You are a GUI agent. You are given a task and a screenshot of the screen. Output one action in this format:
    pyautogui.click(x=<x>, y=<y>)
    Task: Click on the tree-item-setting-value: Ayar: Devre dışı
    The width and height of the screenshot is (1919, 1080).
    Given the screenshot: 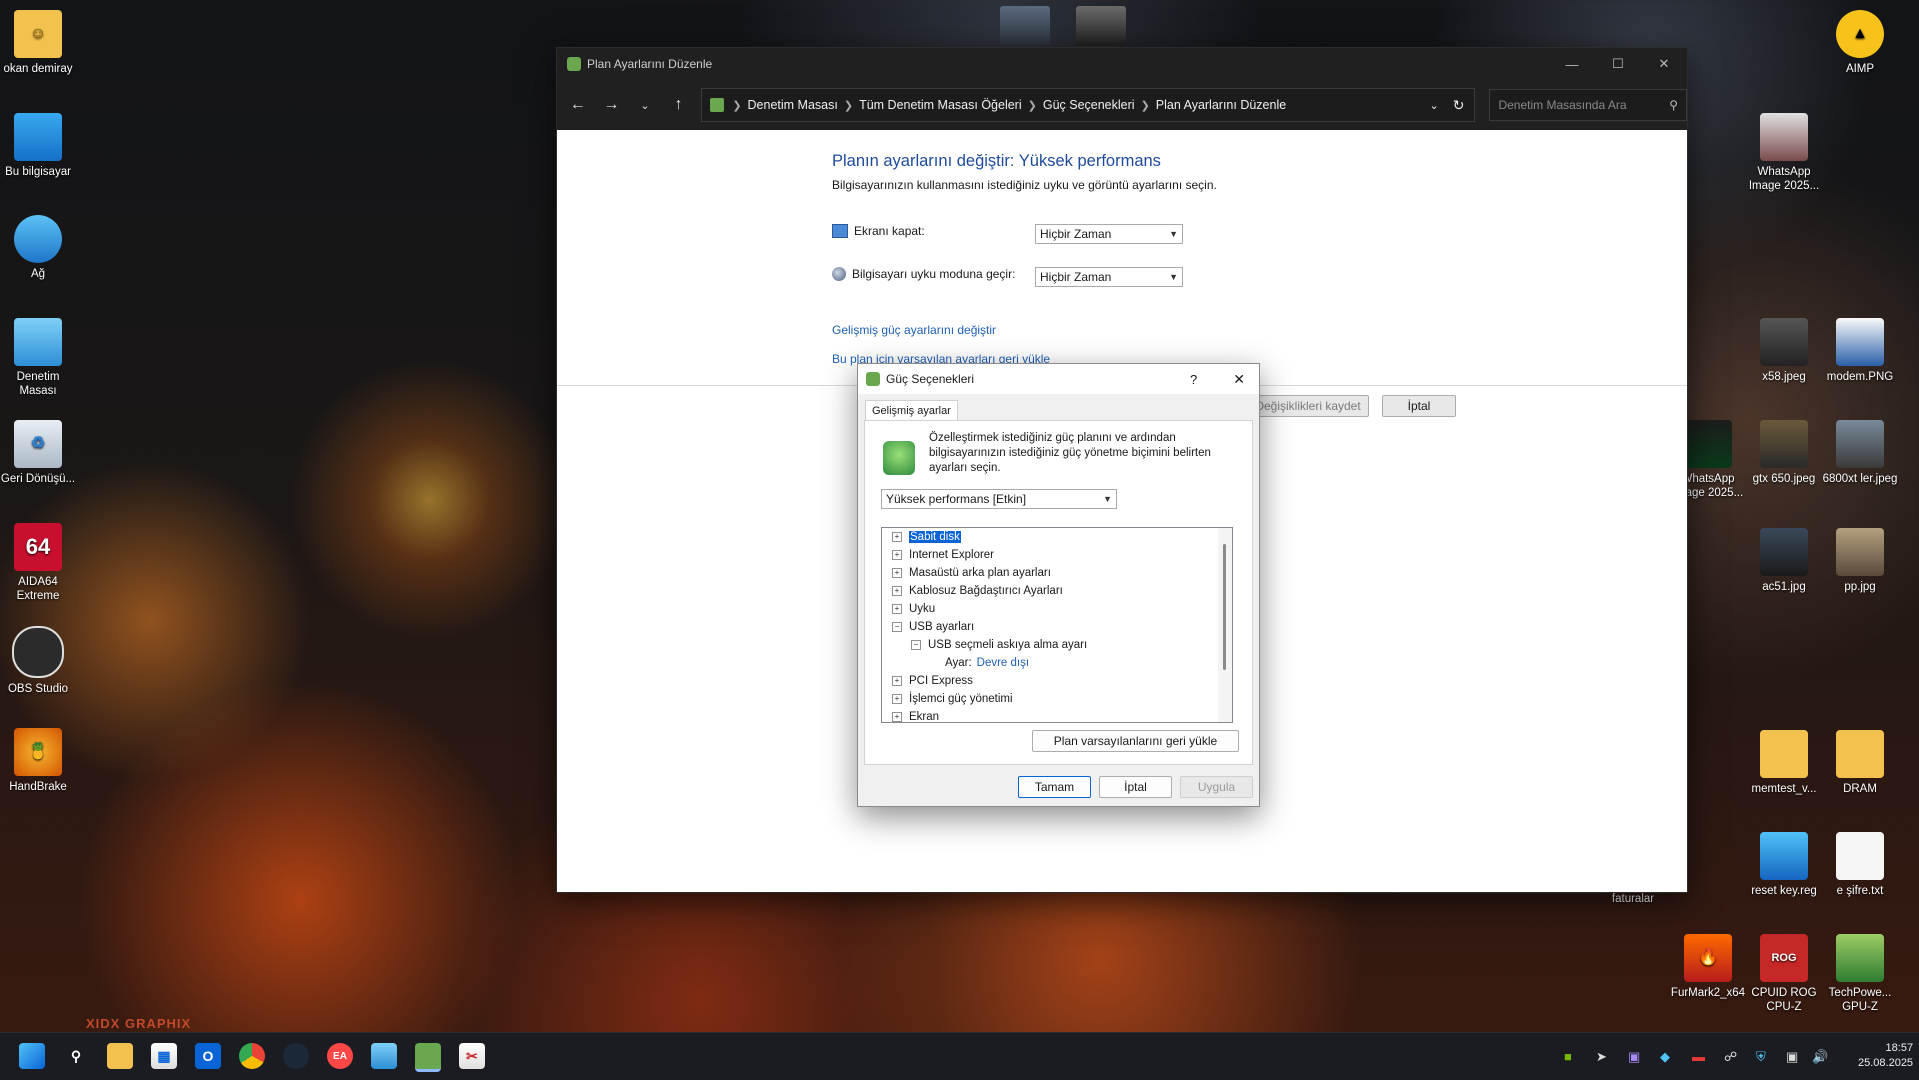 What is the action you would take?
    pyautogui.click(x=987, y=663)
    